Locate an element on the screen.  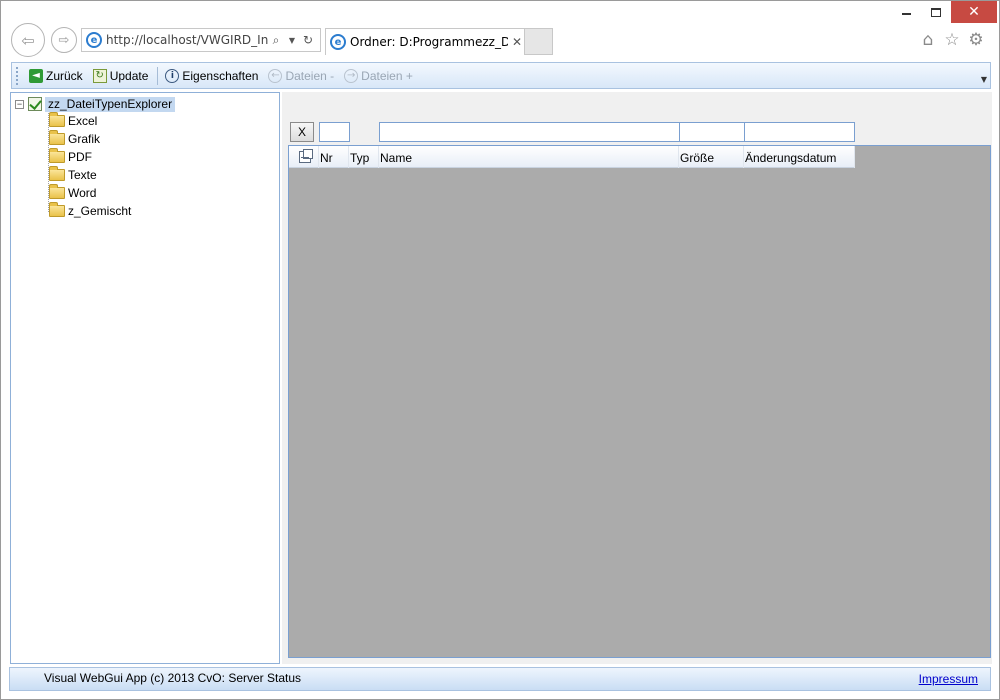
back-arrow-icon: ⇦ is located at coordinates (28, 40).